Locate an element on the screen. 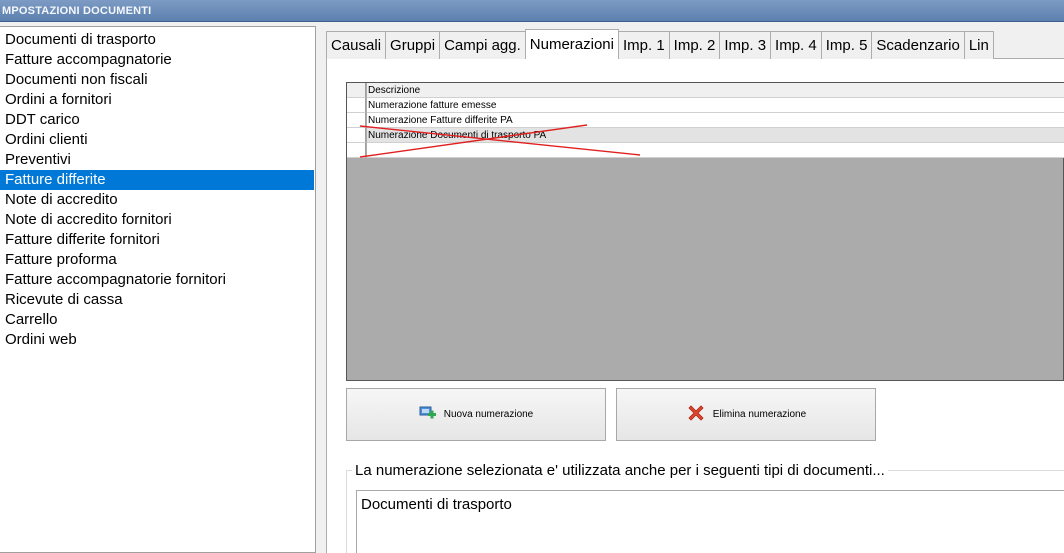  sidebar-item: Ordini a fornitori is located at coordinates (157, 100).